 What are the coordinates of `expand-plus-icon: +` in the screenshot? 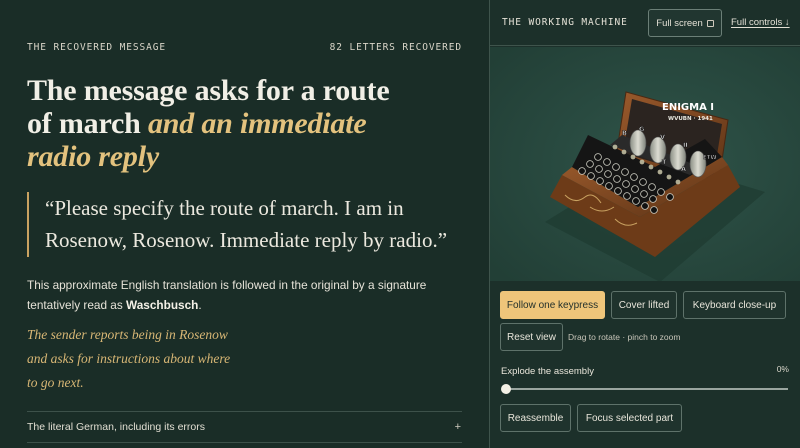 It's located at (458, 427).